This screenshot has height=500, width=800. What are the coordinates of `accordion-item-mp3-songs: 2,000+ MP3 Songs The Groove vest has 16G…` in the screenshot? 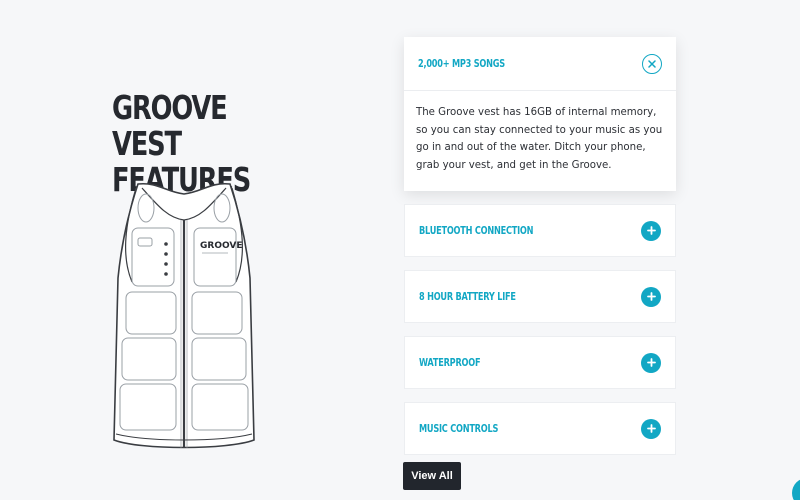 It's located at (540, 114).